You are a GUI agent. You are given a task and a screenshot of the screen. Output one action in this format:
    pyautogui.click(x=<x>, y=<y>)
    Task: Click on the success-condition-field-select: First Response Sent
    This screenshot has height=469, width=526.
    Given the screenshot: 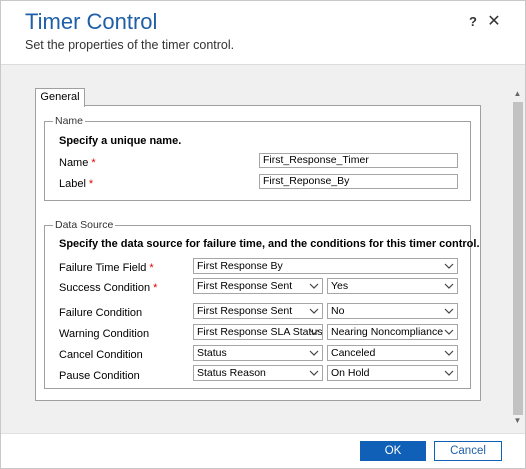 What is the action you would take?
    pyautogui.click(x=258, y=286)
    